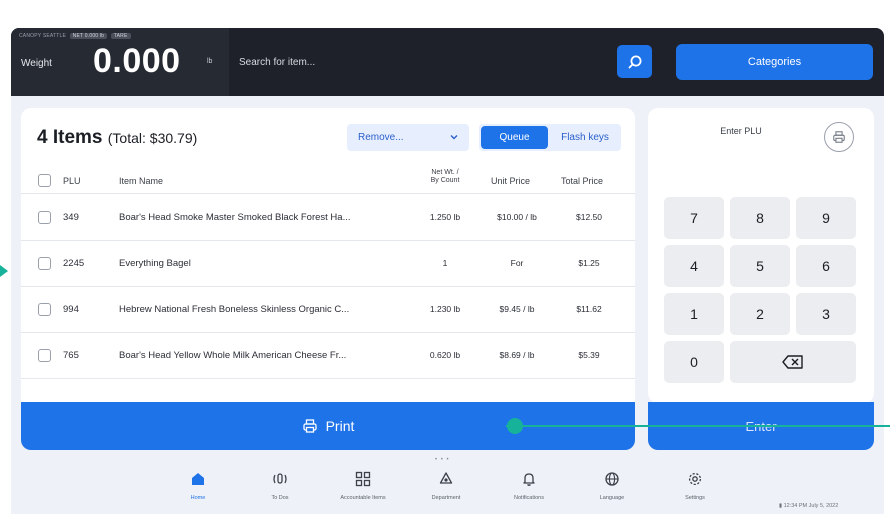  What do you see at coordinates (43, 36) in the screenshot?
I see `scale-meta-text: CANOPY SEATTLE` at bounding box center [43, 36].